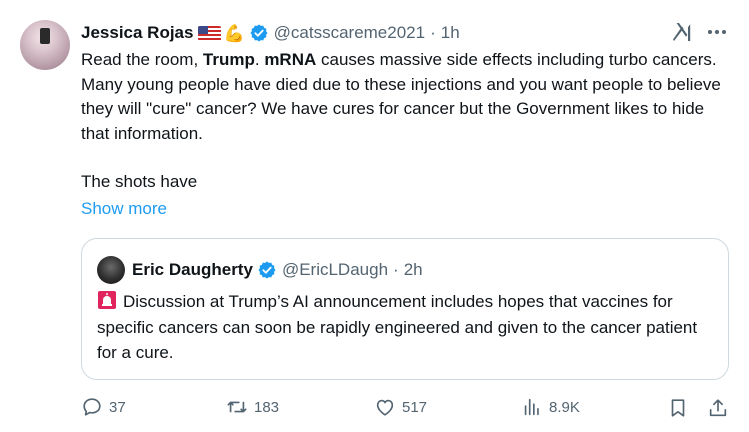  I want to click on repost-button: 183, so click(252, 407).